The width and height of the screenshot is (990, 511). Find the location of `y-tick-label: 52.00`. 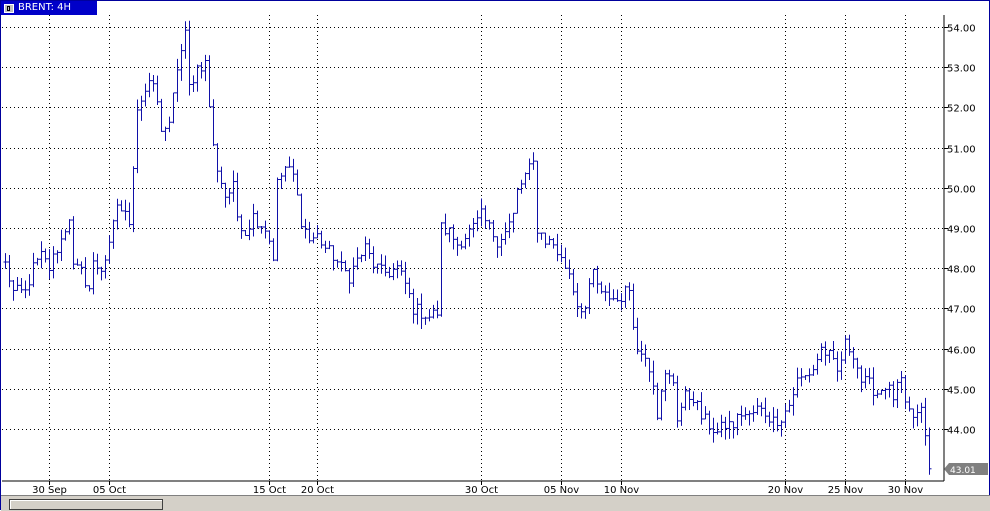

y-tick-label: 52.00 is located at coordinates (961, 109).